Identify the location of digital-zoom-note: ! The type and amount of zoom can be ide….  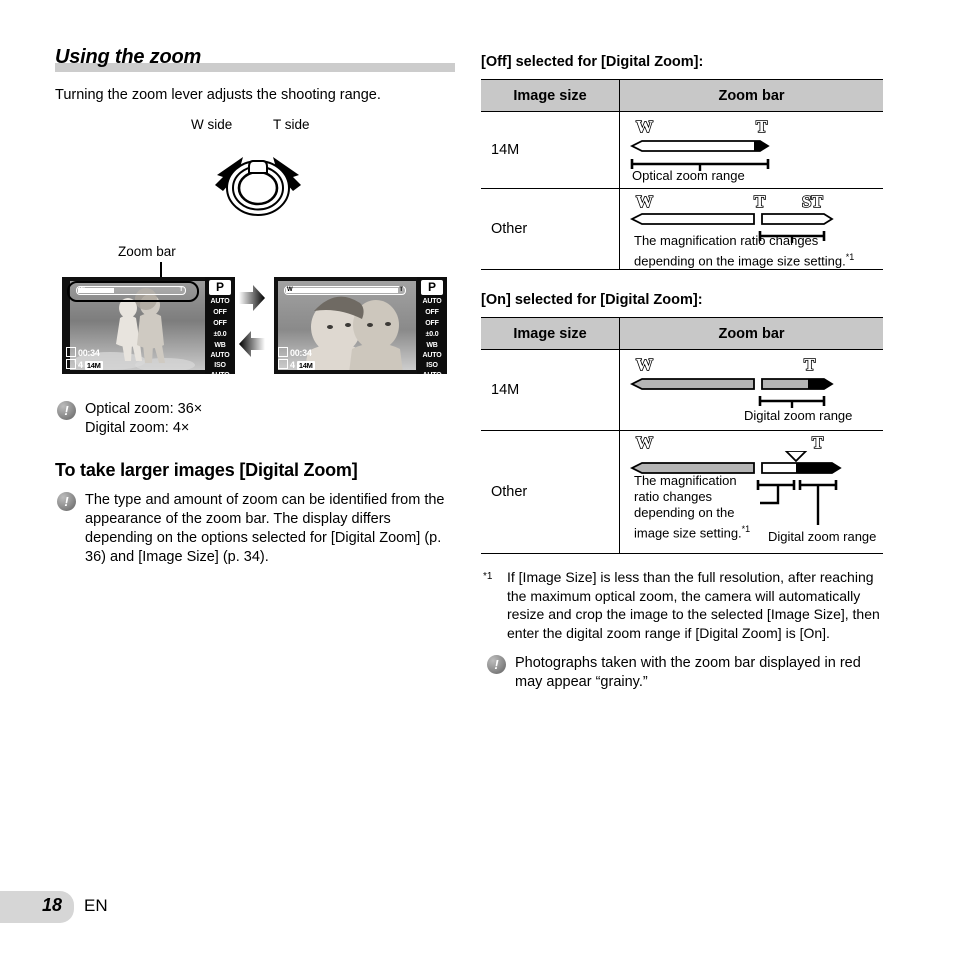
(255, 529).